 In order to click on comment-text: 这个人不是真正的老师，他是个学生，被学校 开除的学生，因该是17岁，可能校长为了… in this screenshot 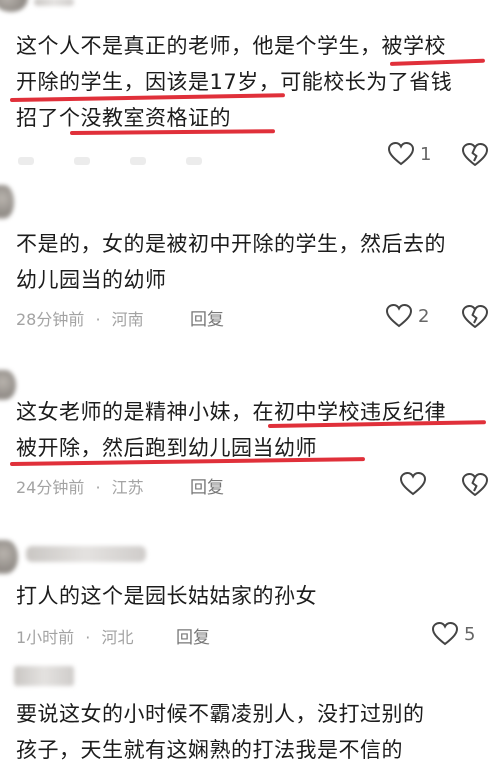, I will do `click(247, 82)`.